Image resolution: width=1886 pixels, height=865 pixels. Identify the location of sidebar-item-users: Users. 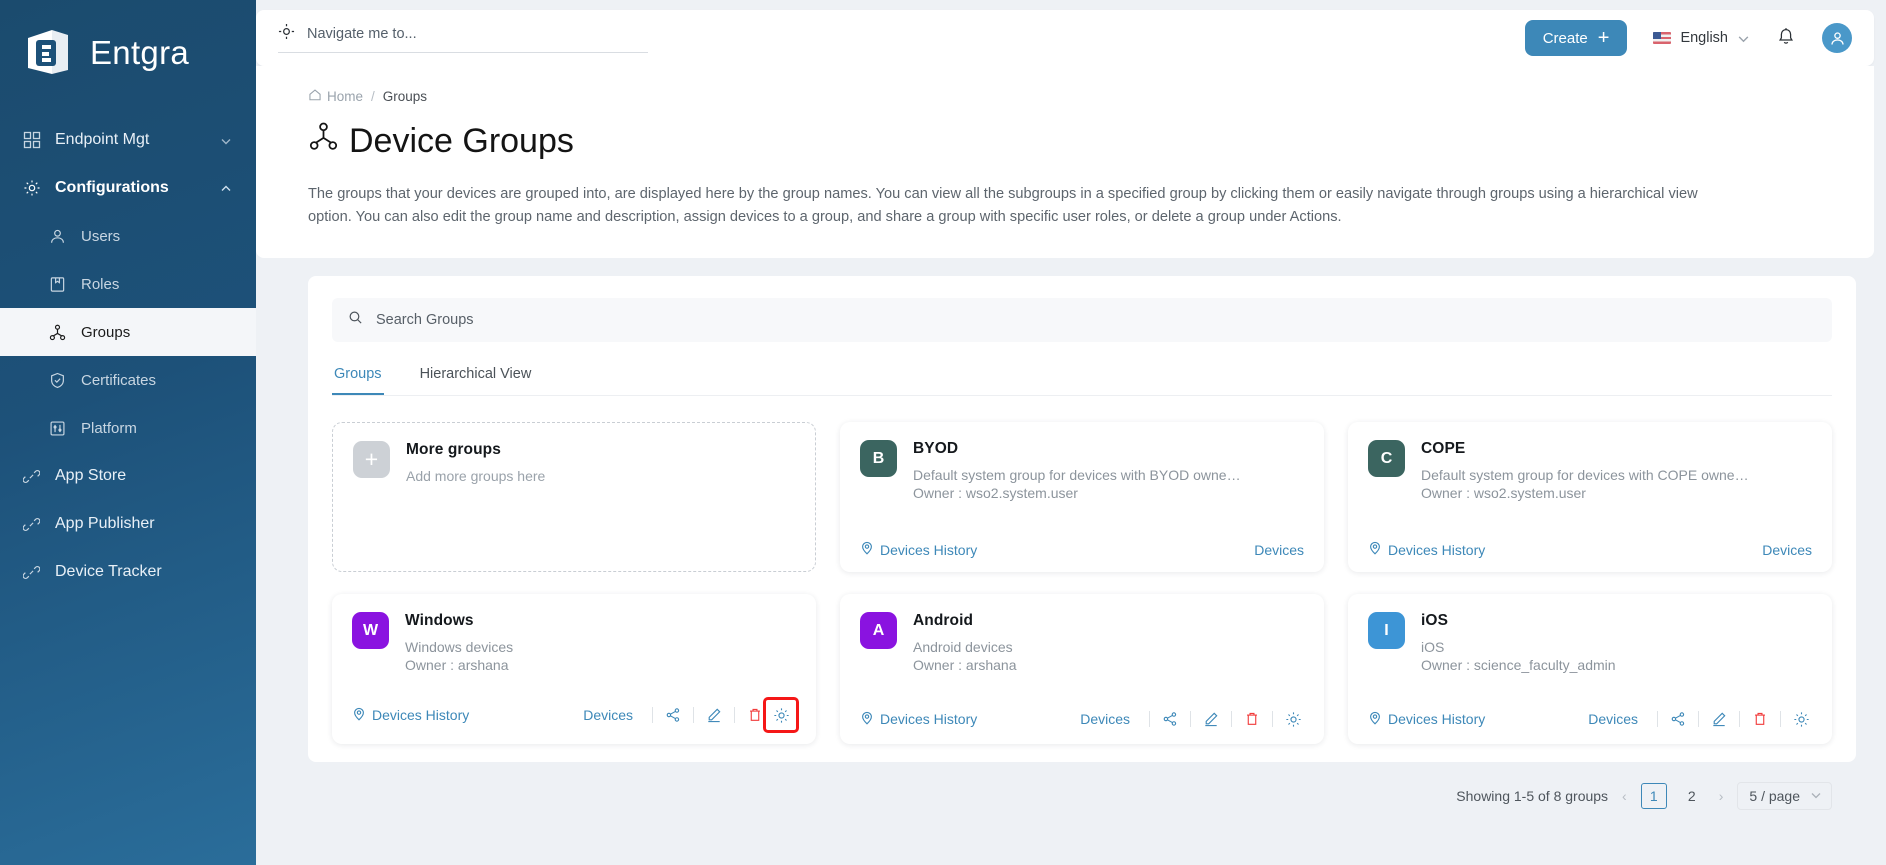
(128, 236).